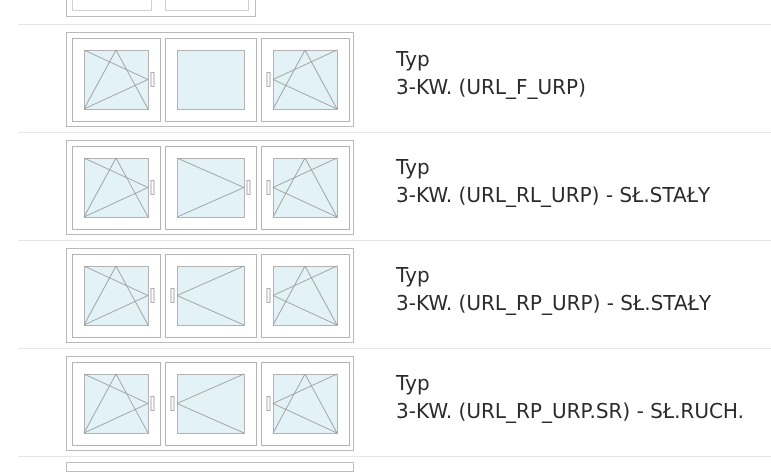 The height and width of the screenshot is (472, 771). What do you see at coordinates (491, 87) in the screenshot?
I see `type-value: 3-KW. (URL_F_URP)` at bounding box center [491, 87].